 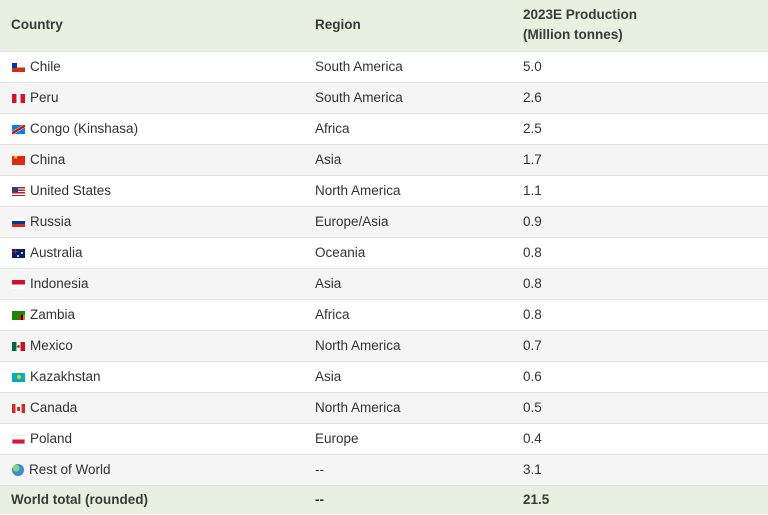 I want to click on country-cell: Russia, so click(x=157, y=221).